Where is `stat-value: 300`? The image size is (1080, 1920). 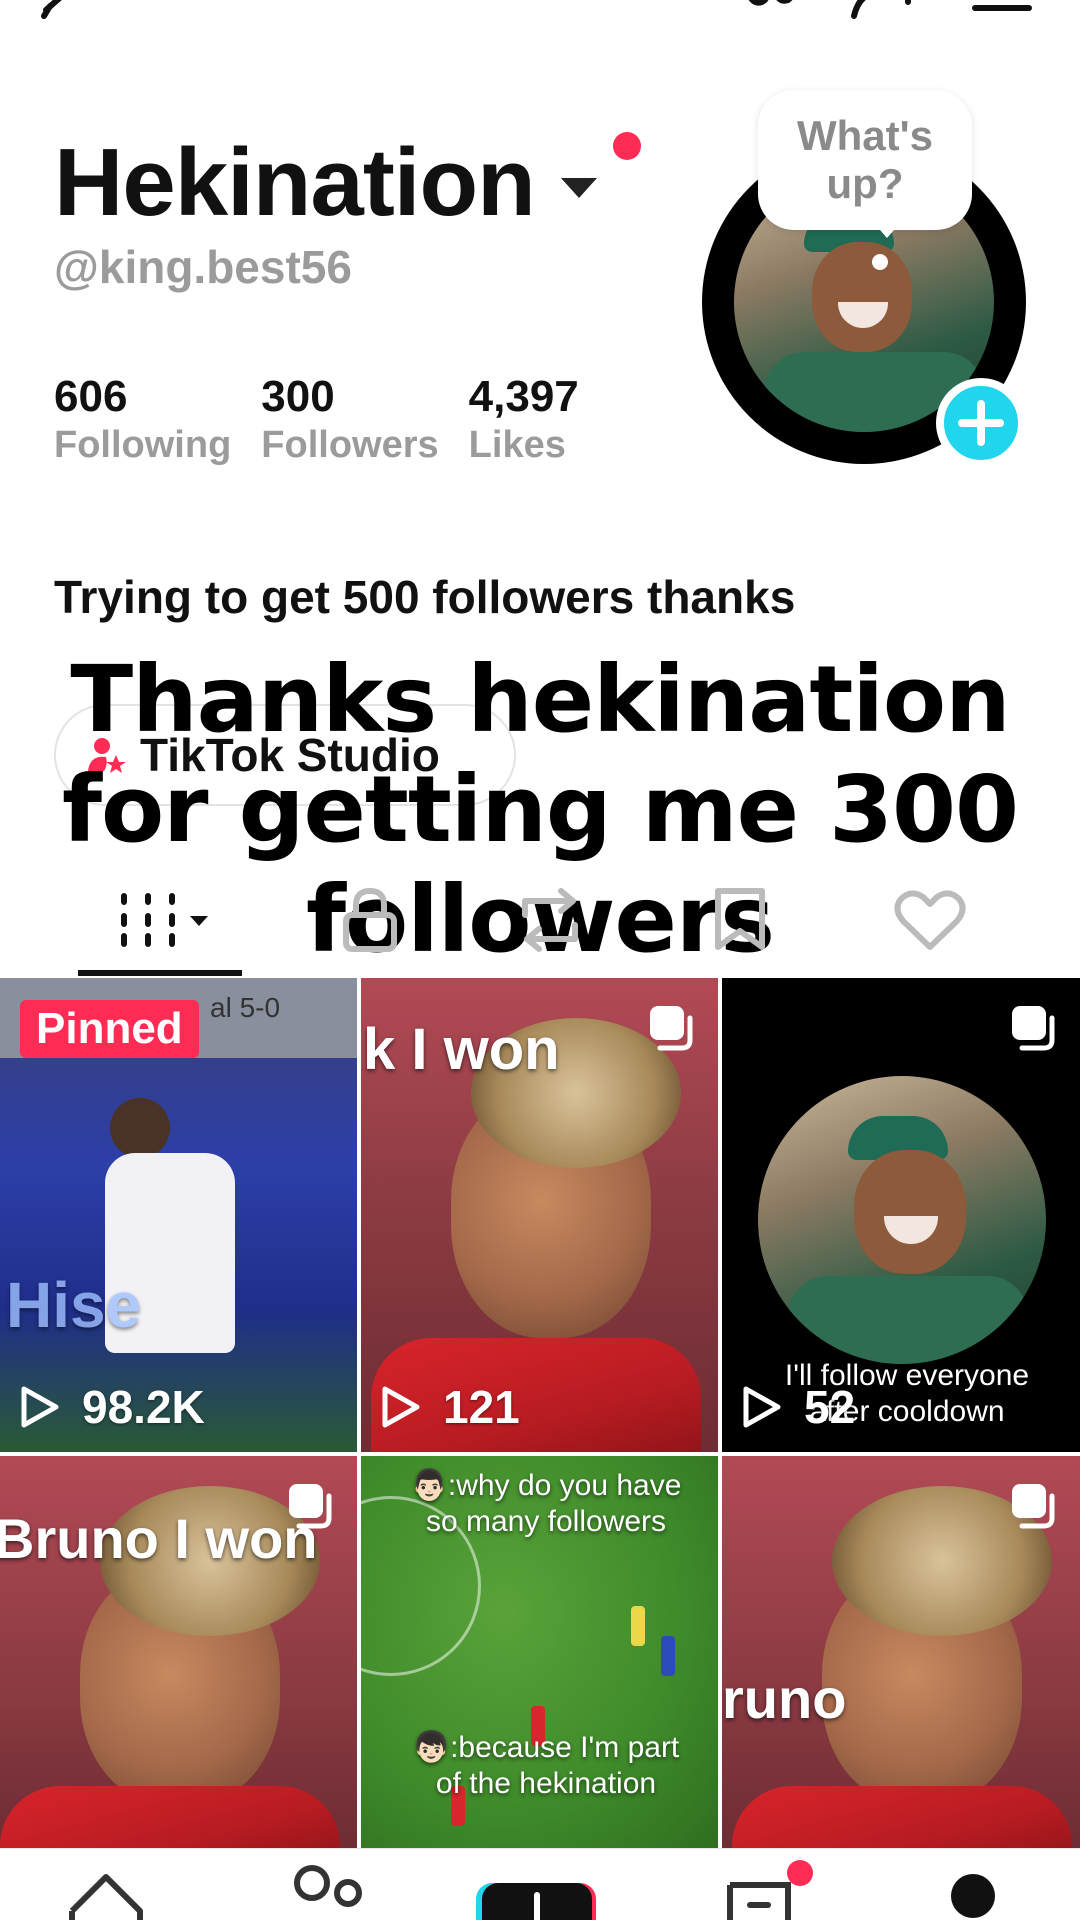
stat-value: 300 is located at coordinates (298, 396).